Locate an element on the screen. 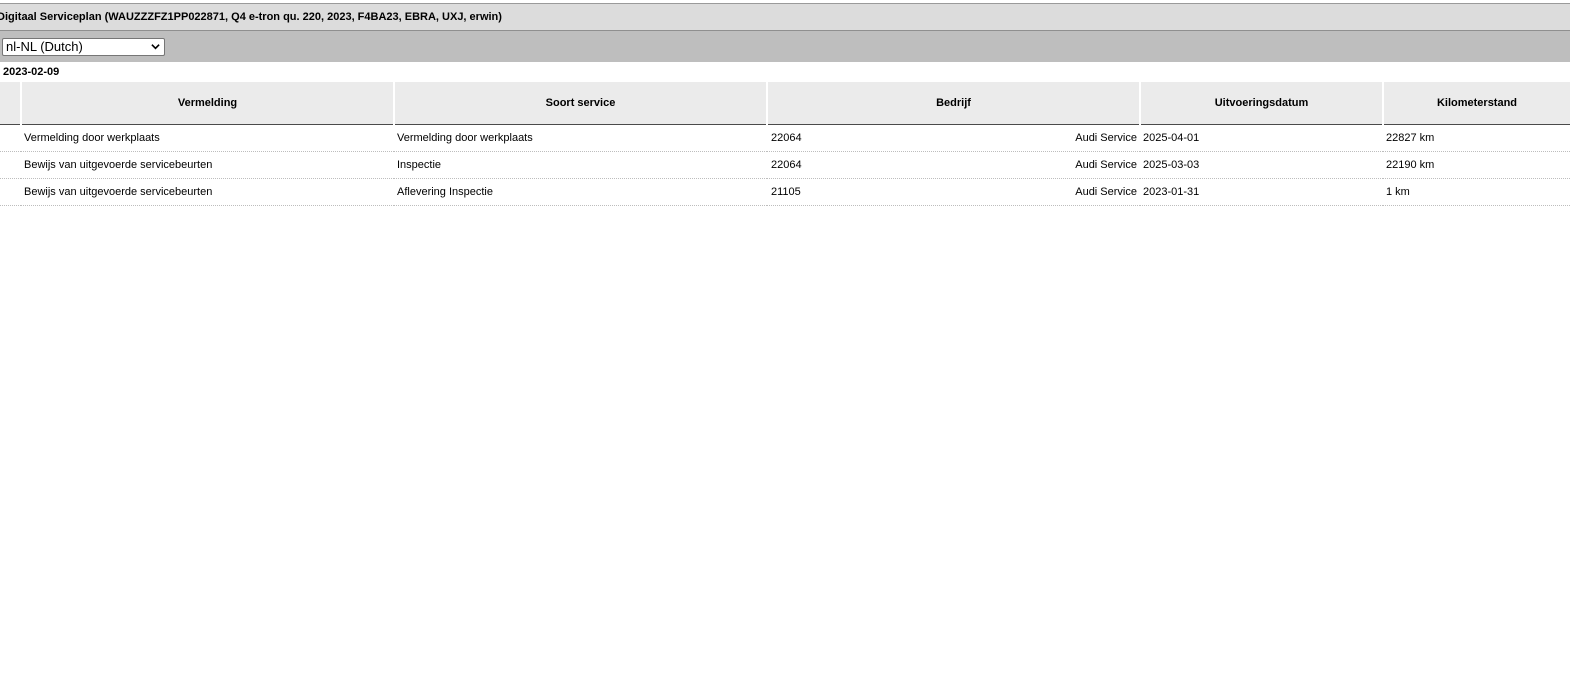 This screenshot has width=1570, height=691. cell-vermelding: Vermelding door werkplaats is located at coordinates (207, 138).